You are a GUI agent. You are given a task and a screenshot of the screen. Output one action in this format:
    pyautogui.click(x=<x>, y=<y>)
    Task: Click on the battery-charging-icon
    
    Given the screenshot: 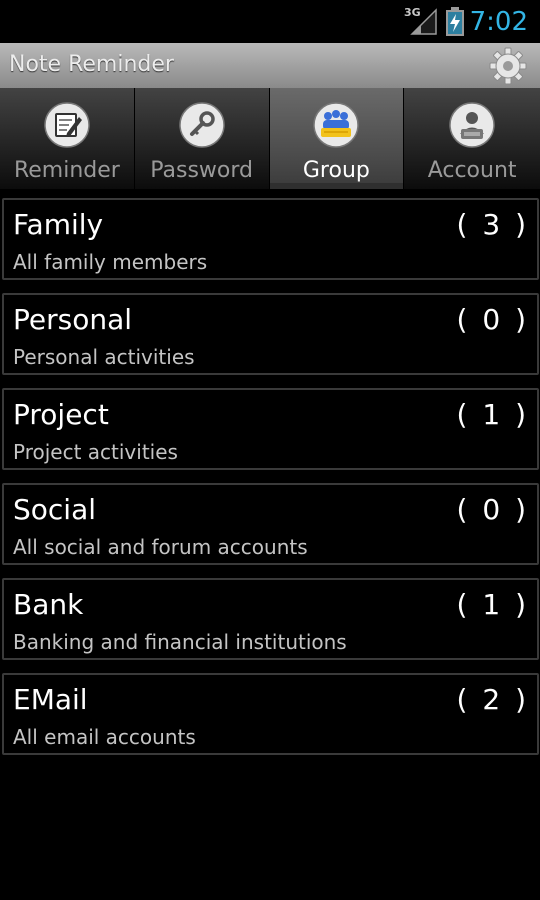 What is the action you would take?
    pyautogui.click(x=455, y=21)
    